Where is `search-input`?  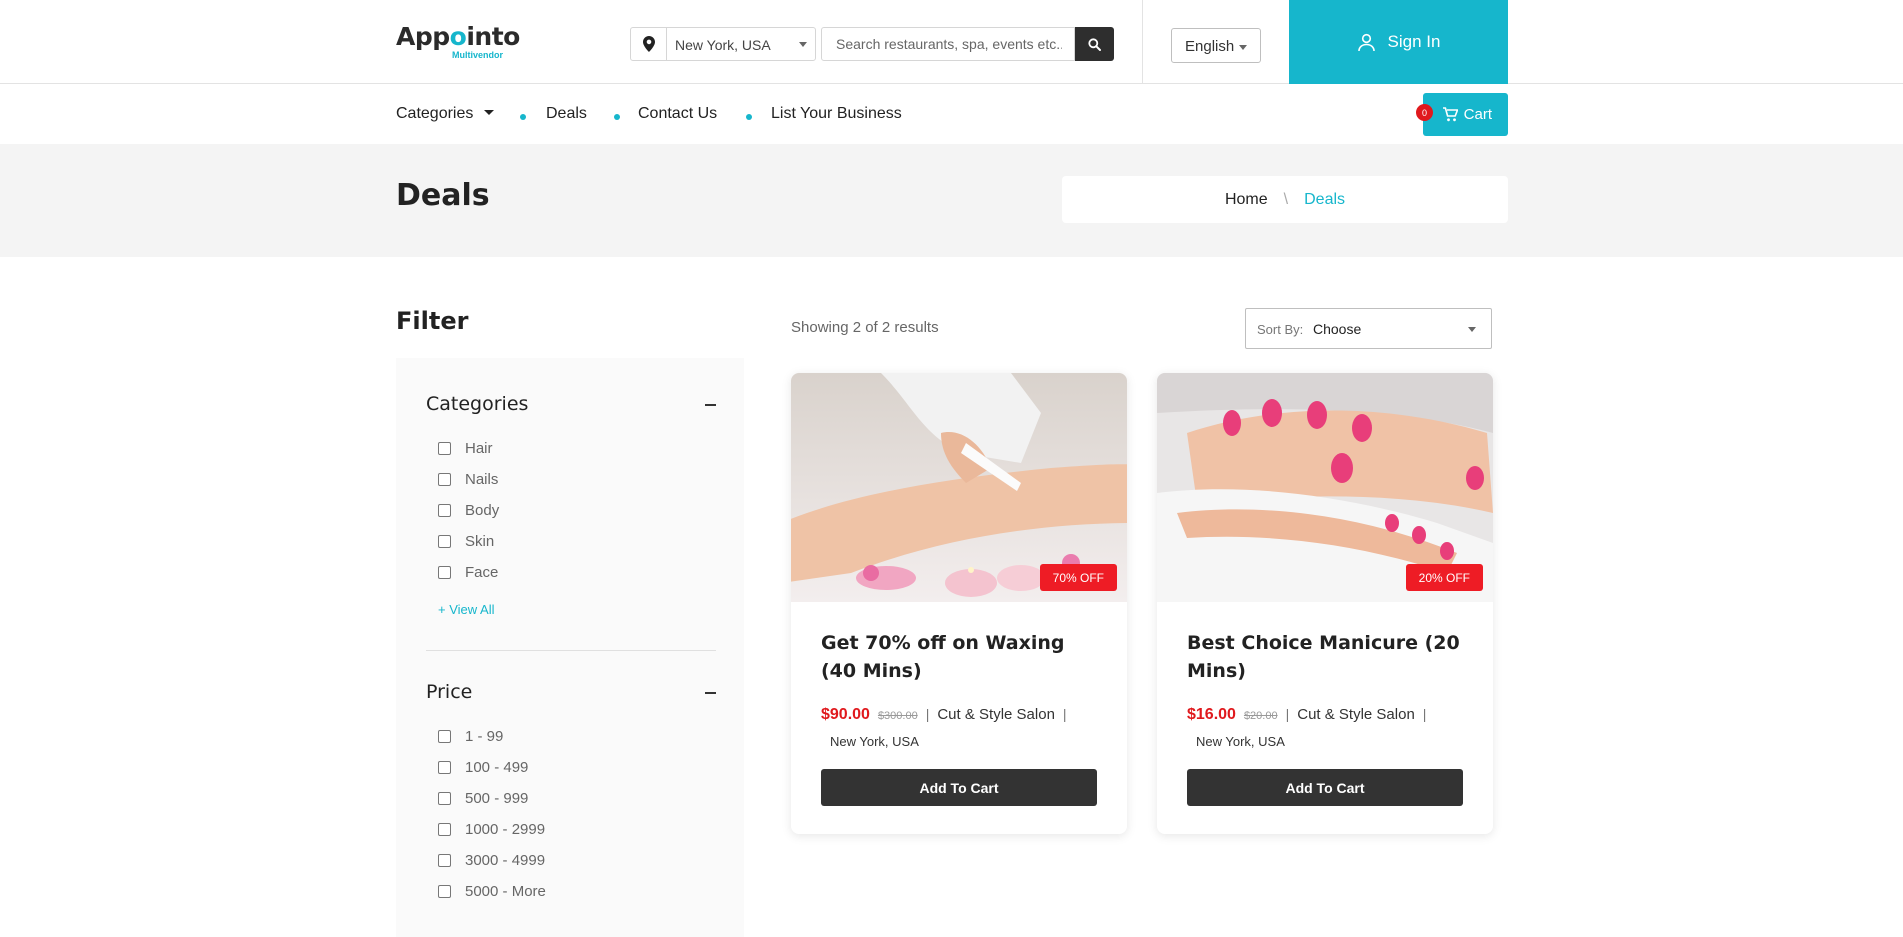
search-input is located at coordinates (942, 44).